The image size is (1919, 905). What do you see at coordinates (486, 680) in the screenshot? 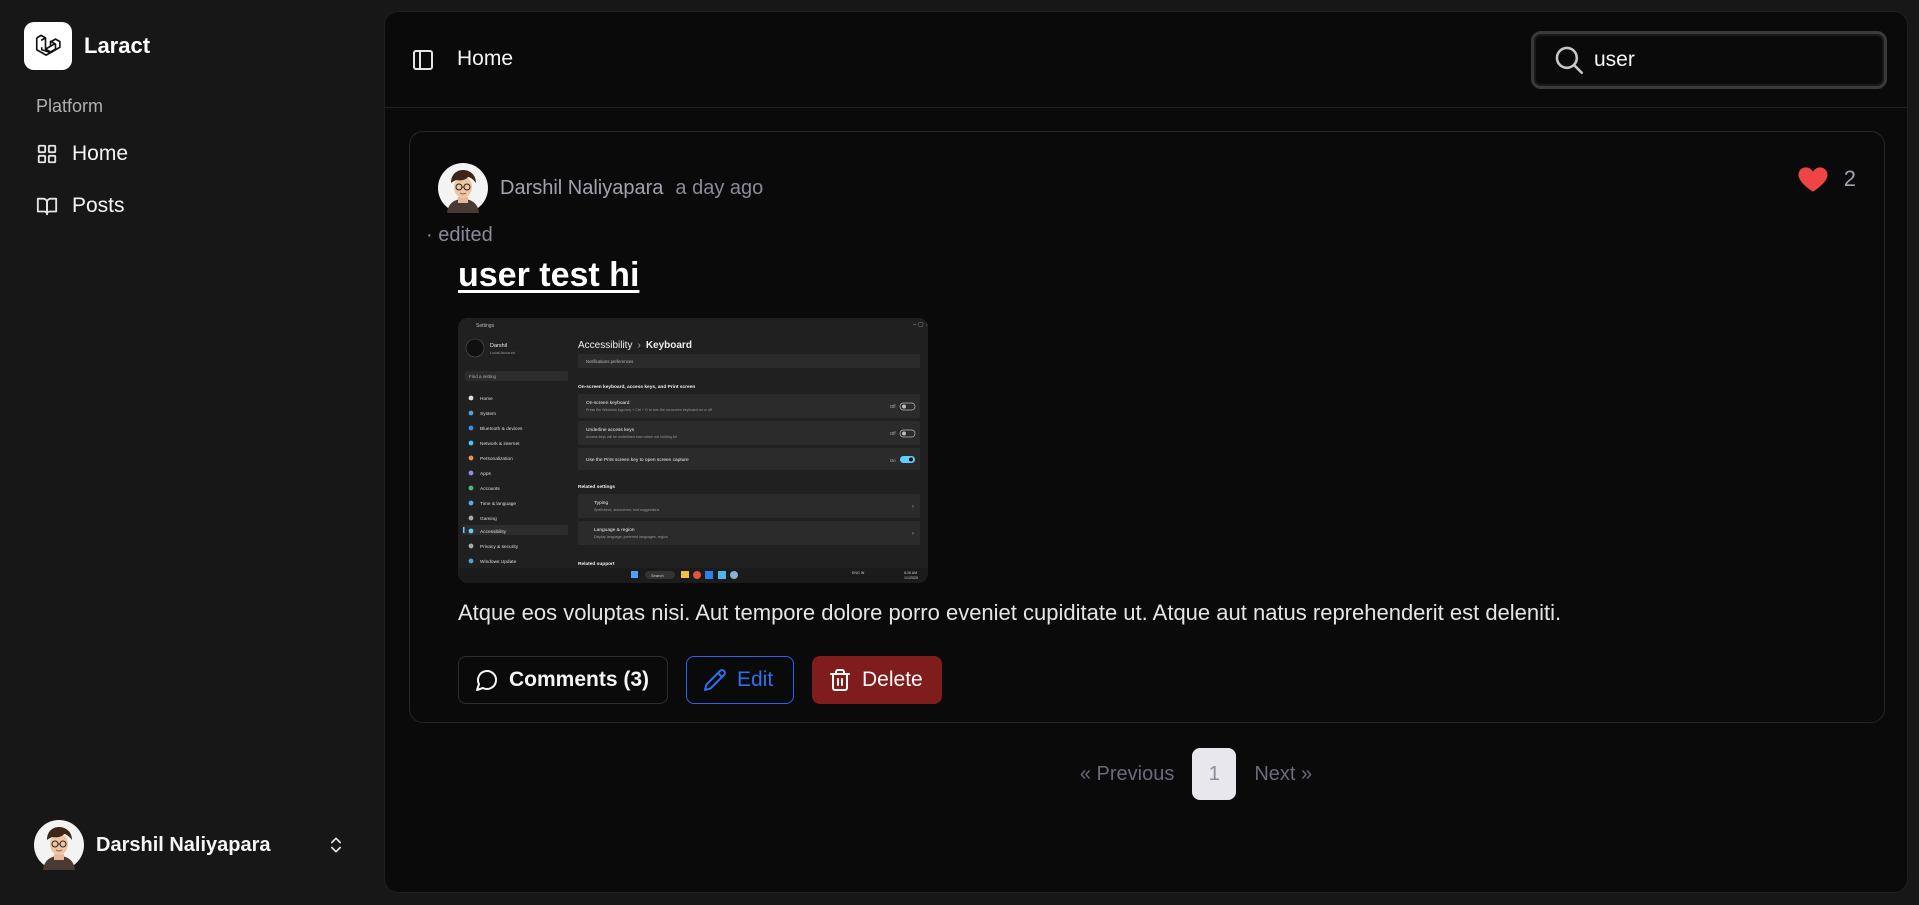
I see `message-circle-icon` at bounding box center [486, 680].